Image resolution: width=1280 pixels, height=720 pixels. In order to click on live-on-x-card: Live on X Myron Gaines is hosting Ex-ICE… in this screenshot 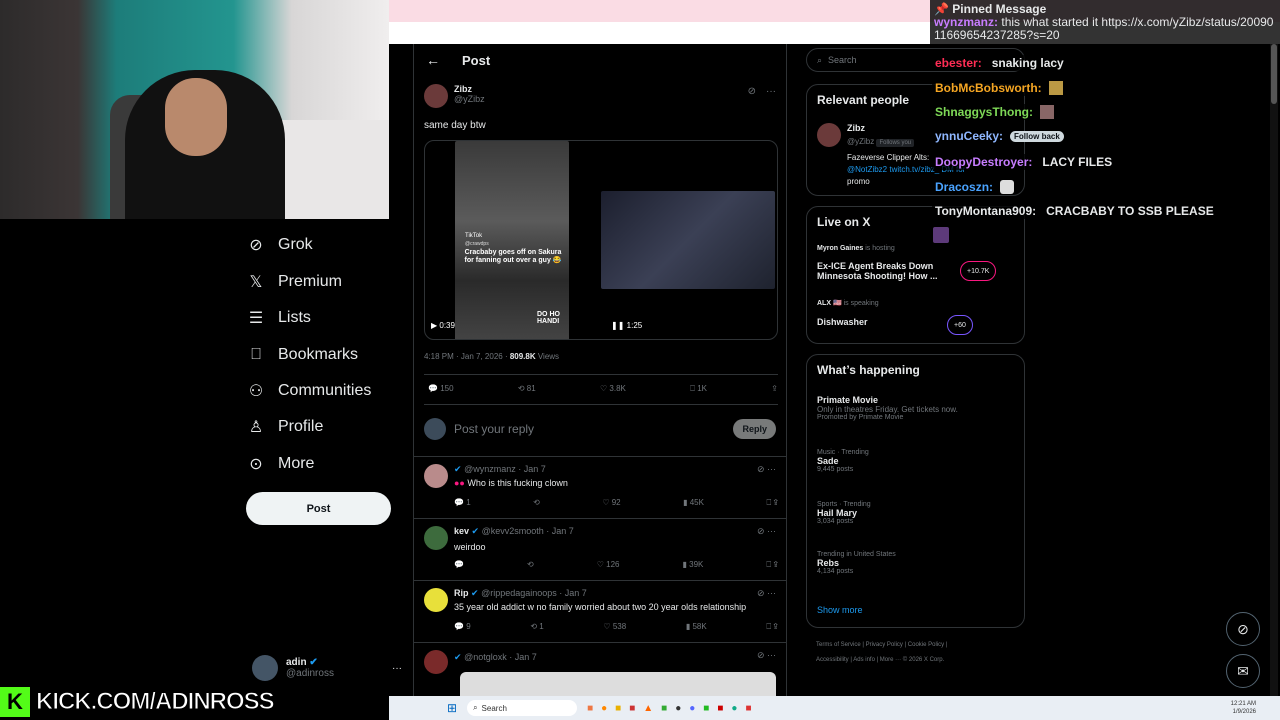, I will do `click(915, 275)`.